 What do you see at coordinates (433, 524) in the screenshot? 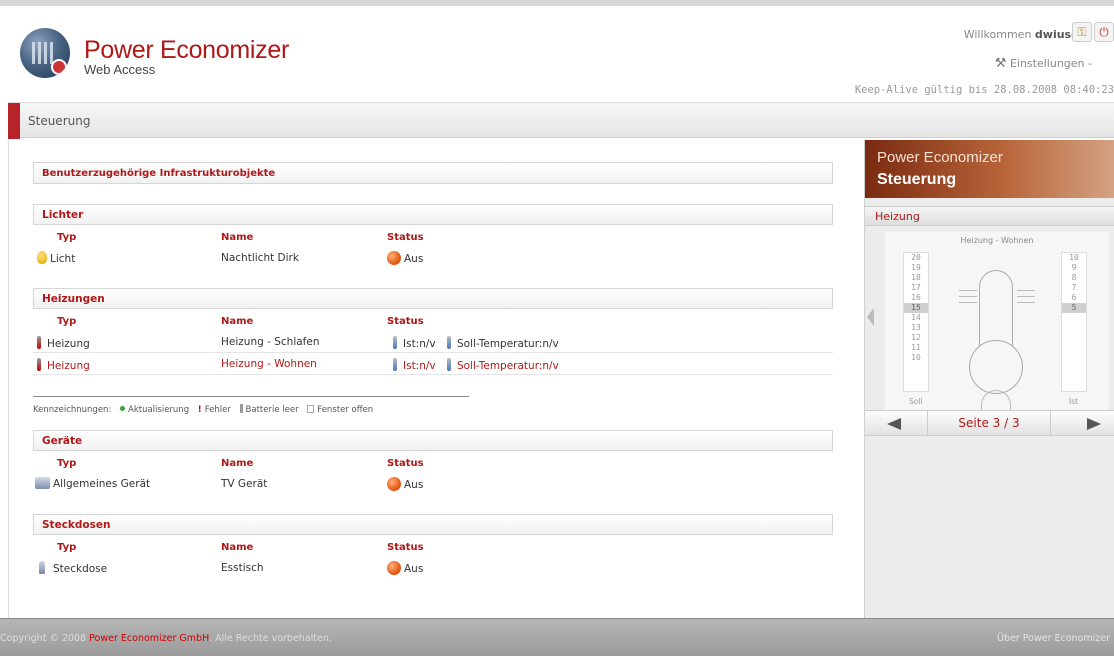
I see `section-steckdosen: Steckdosen` at bounding box center [433, 524].